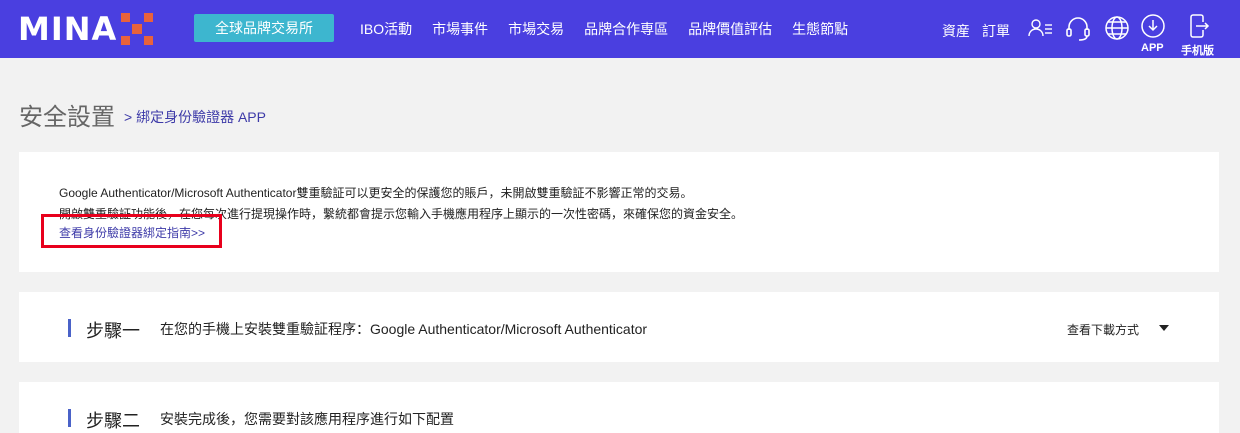 This screenshot has height=433, width=1240. Describe the element at coordinates (730, 29) in the screenshot. I see `nav-brand-valuation: 品牌價值評估` at that location.